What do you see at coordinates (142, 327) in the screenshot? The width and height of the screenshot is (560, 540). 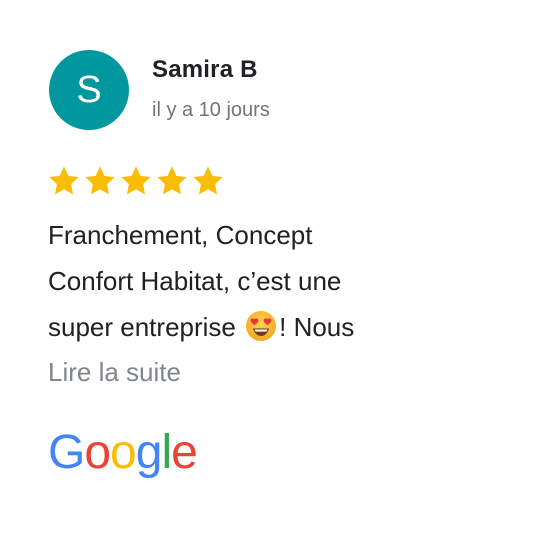 I see `review-text-segment: super entreprise` at bounding box center [142, 327].